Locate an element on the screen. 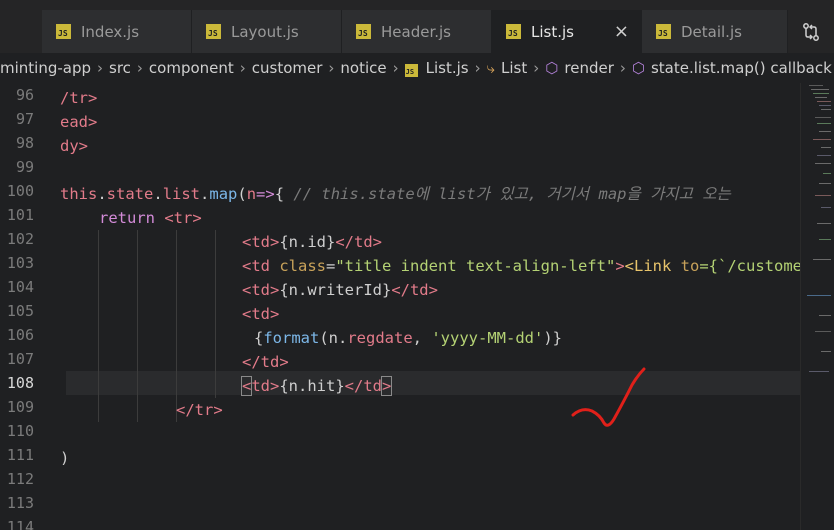 The width and height of the screenshot is (834, 530). tab-label: List.js is located at coordinates (552, 31).